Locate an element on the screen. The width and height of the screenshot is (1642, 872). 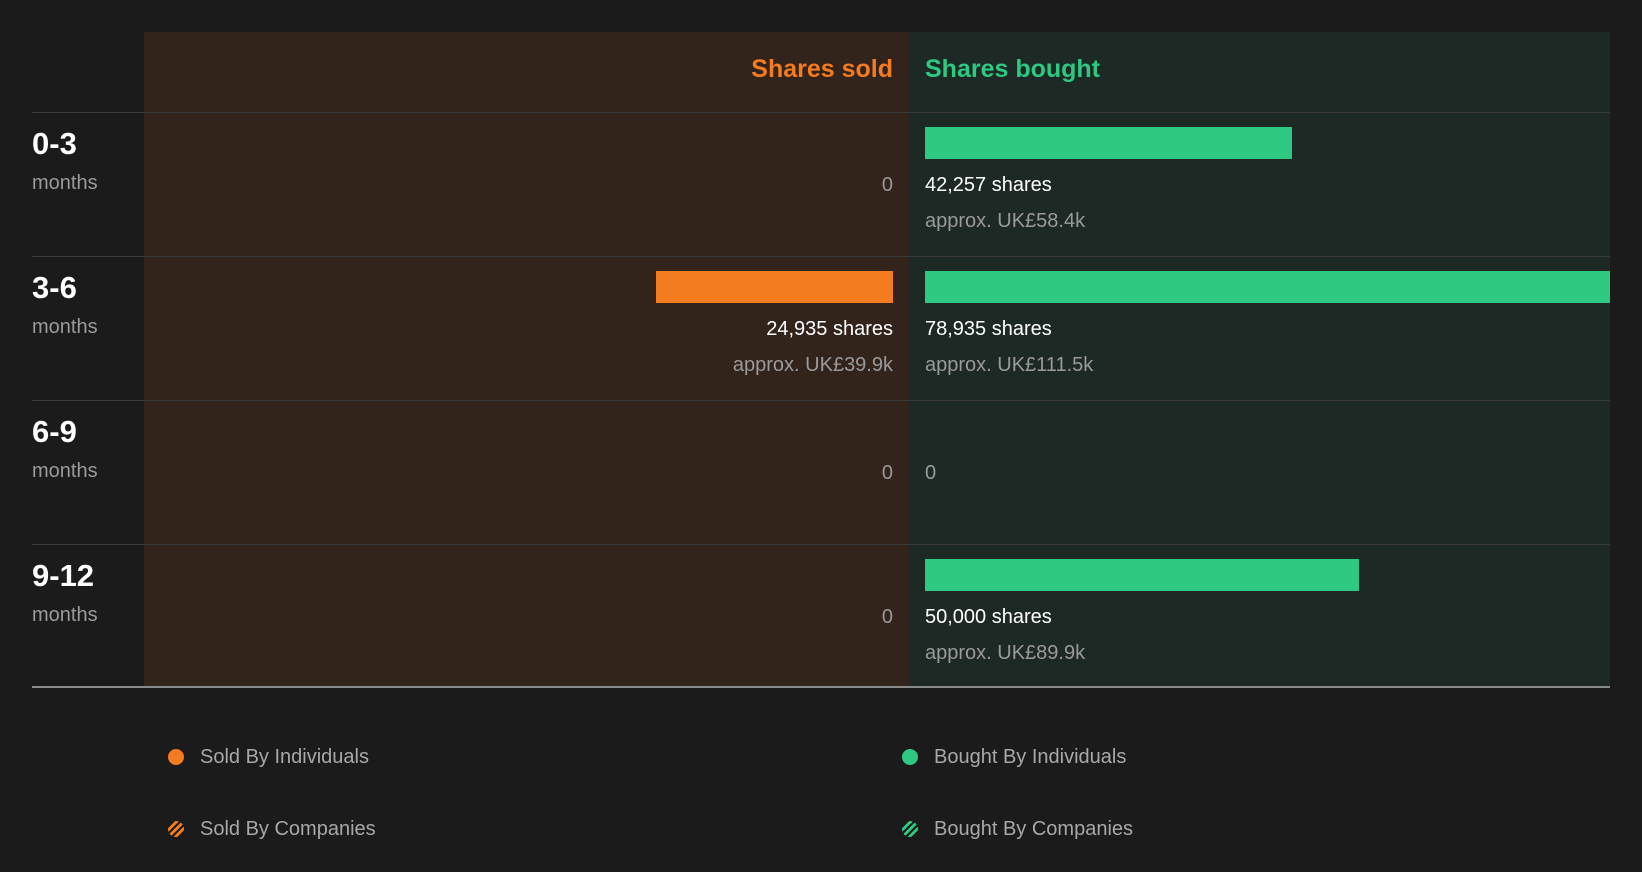
legend-item: Sold By Individuals is located at coordinates (268, 757).